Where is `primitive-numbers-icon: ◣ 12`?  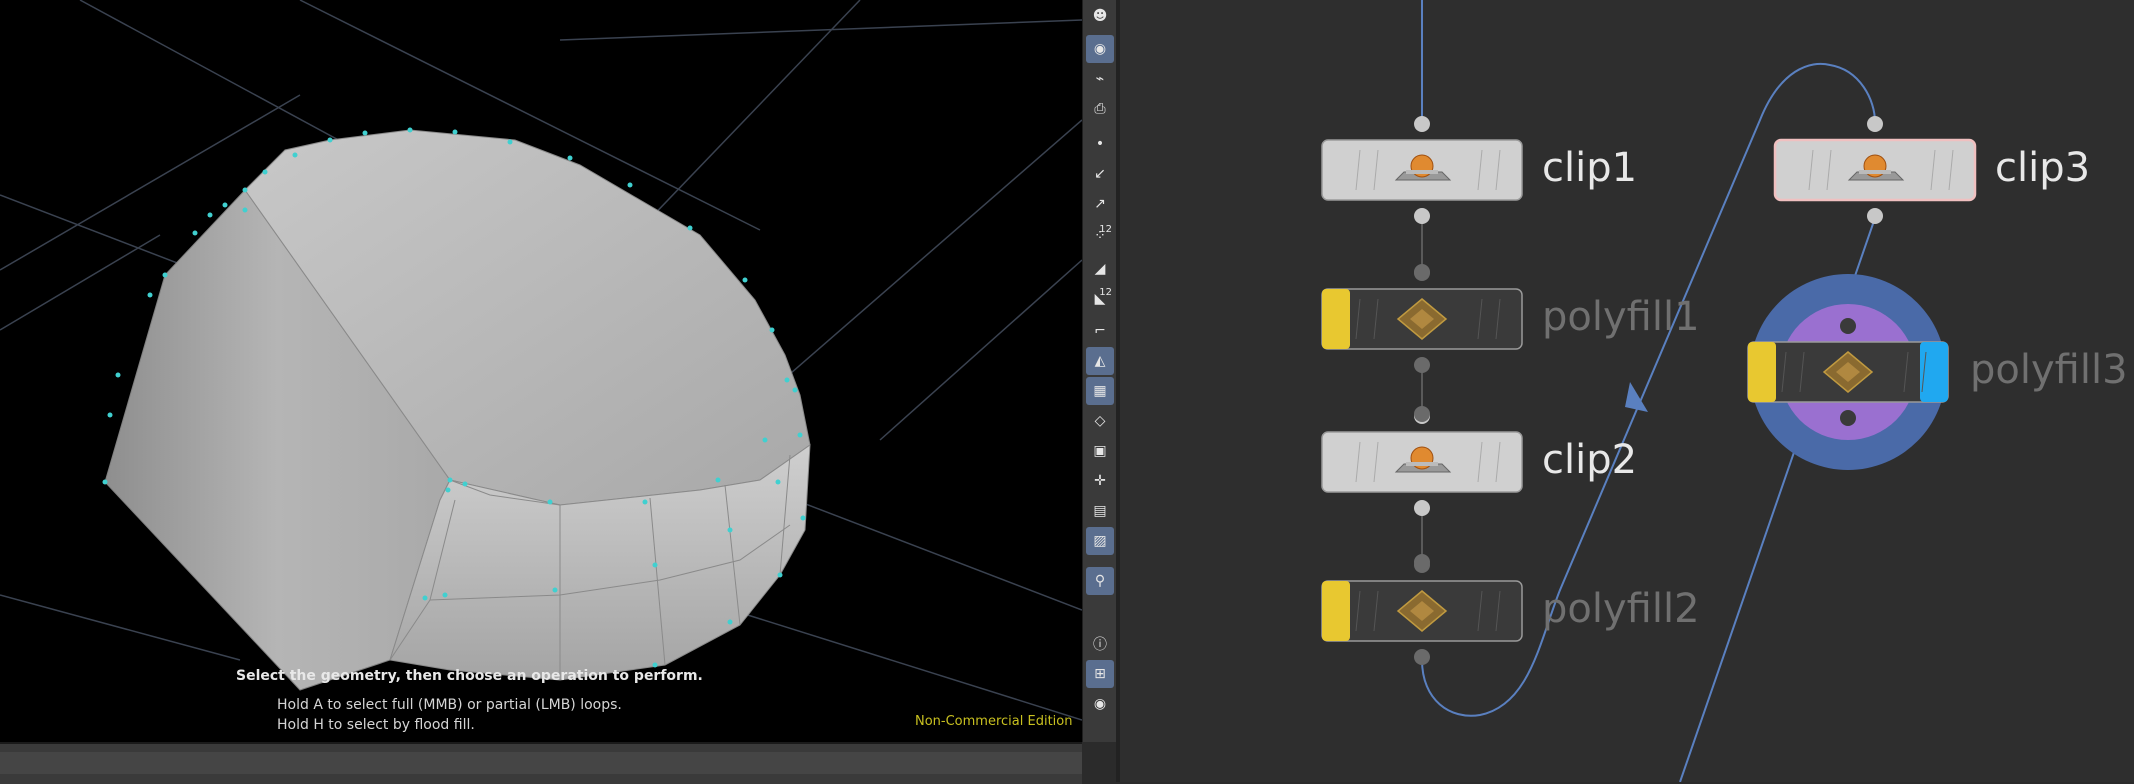
primitive-numbers-icon: ◣ 12 is located at coordinates (1100, 299).